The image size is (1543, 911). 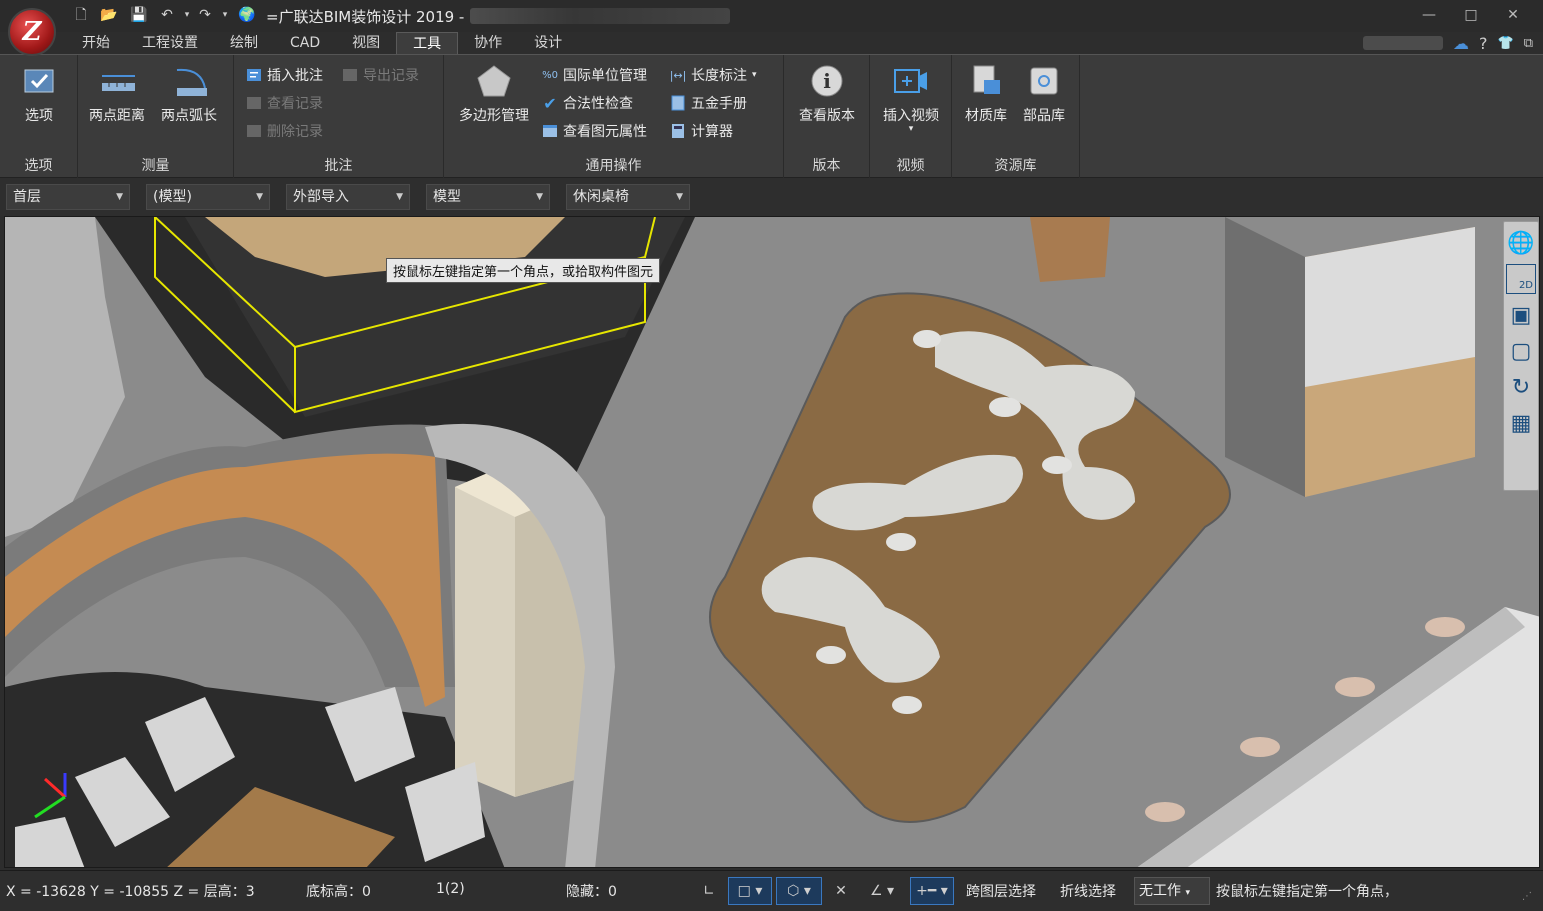 I want to click on tab-cad: CAD, so click(x=305, y=43).